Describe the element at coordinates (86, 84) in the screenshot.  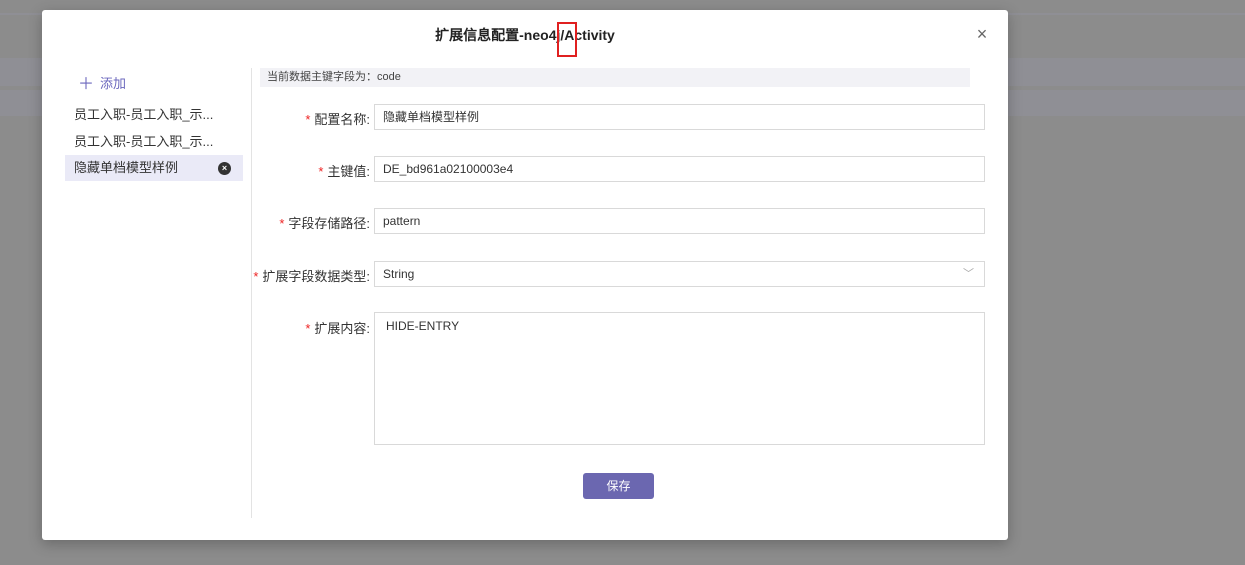
I see `plus-icon: ＋` at that location.